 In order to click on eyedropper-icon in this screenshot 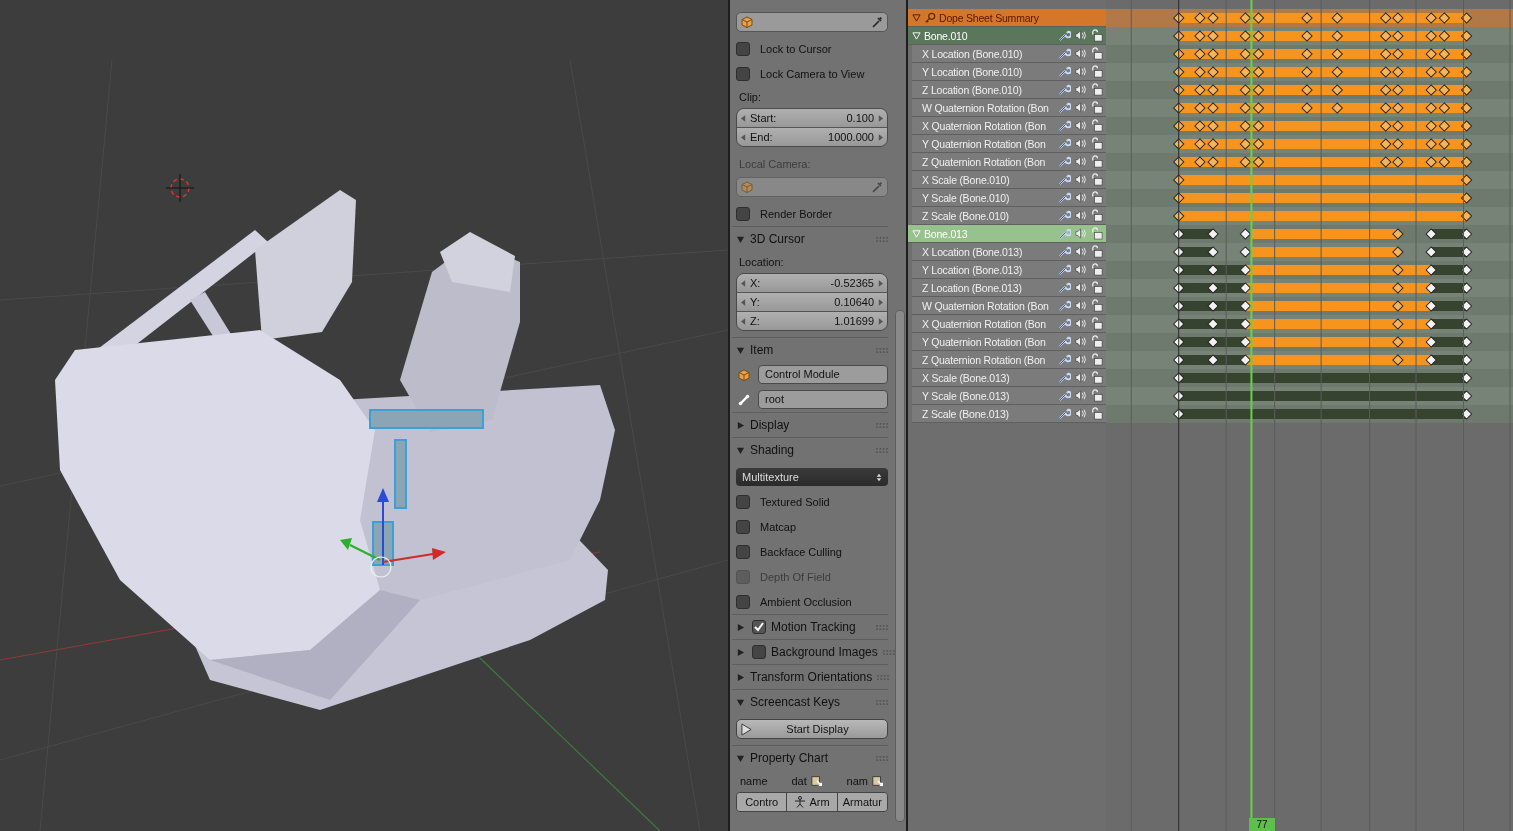, I will do `click(877, 22)`.